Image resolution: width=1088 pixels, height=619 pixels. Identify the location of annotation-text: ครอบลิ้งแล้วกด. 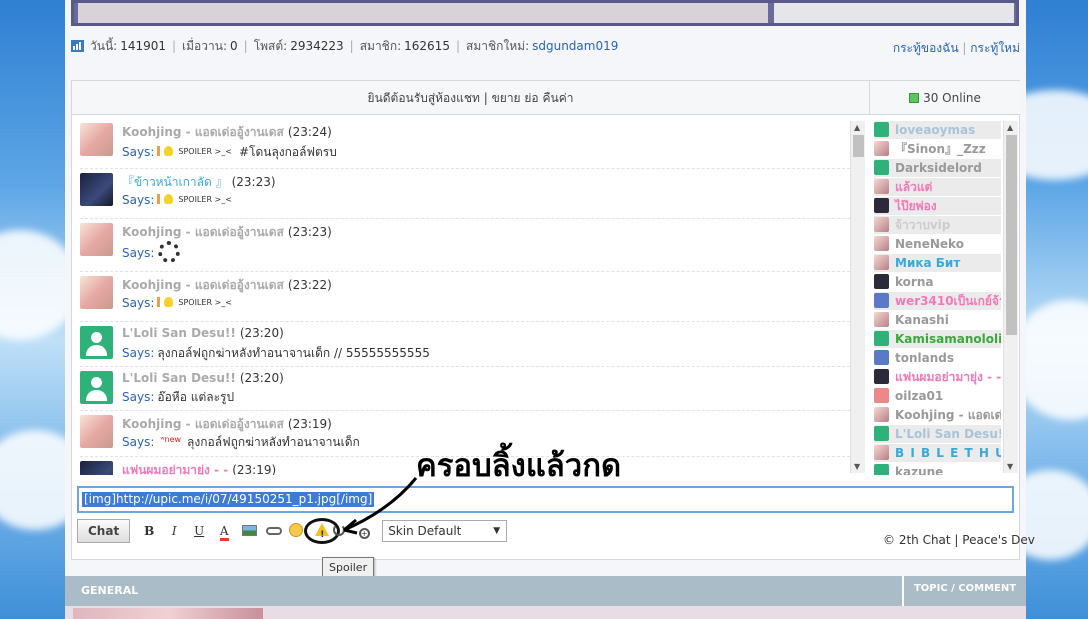
(519, 466).